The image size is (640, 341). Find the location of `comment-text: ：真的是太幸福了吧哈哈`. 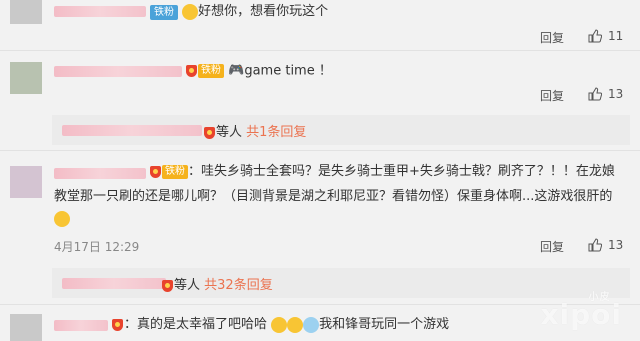

comment-text: ：真的是太幸福了吧哈哈 is located at coordinates (196, 324).